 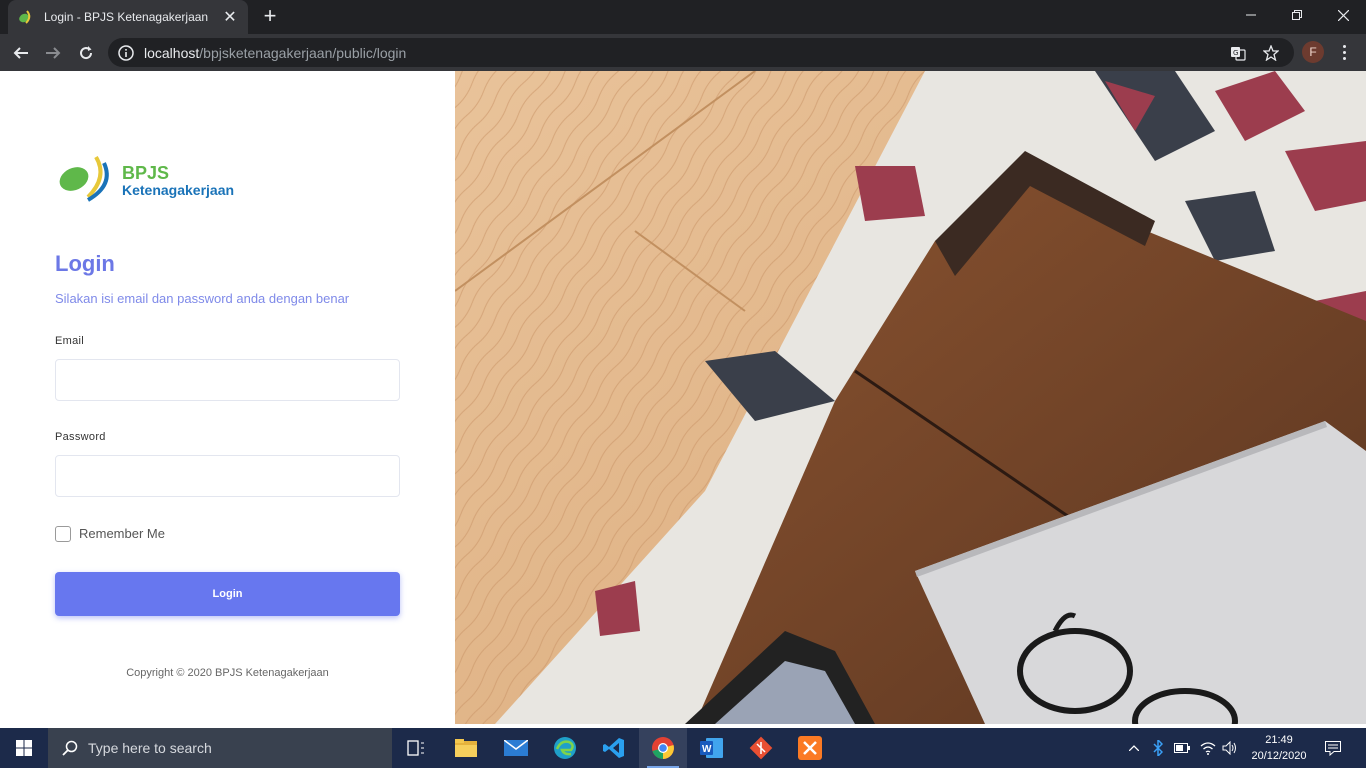 I want to click on remember-me-checkbox, so click(x=63, y=534).